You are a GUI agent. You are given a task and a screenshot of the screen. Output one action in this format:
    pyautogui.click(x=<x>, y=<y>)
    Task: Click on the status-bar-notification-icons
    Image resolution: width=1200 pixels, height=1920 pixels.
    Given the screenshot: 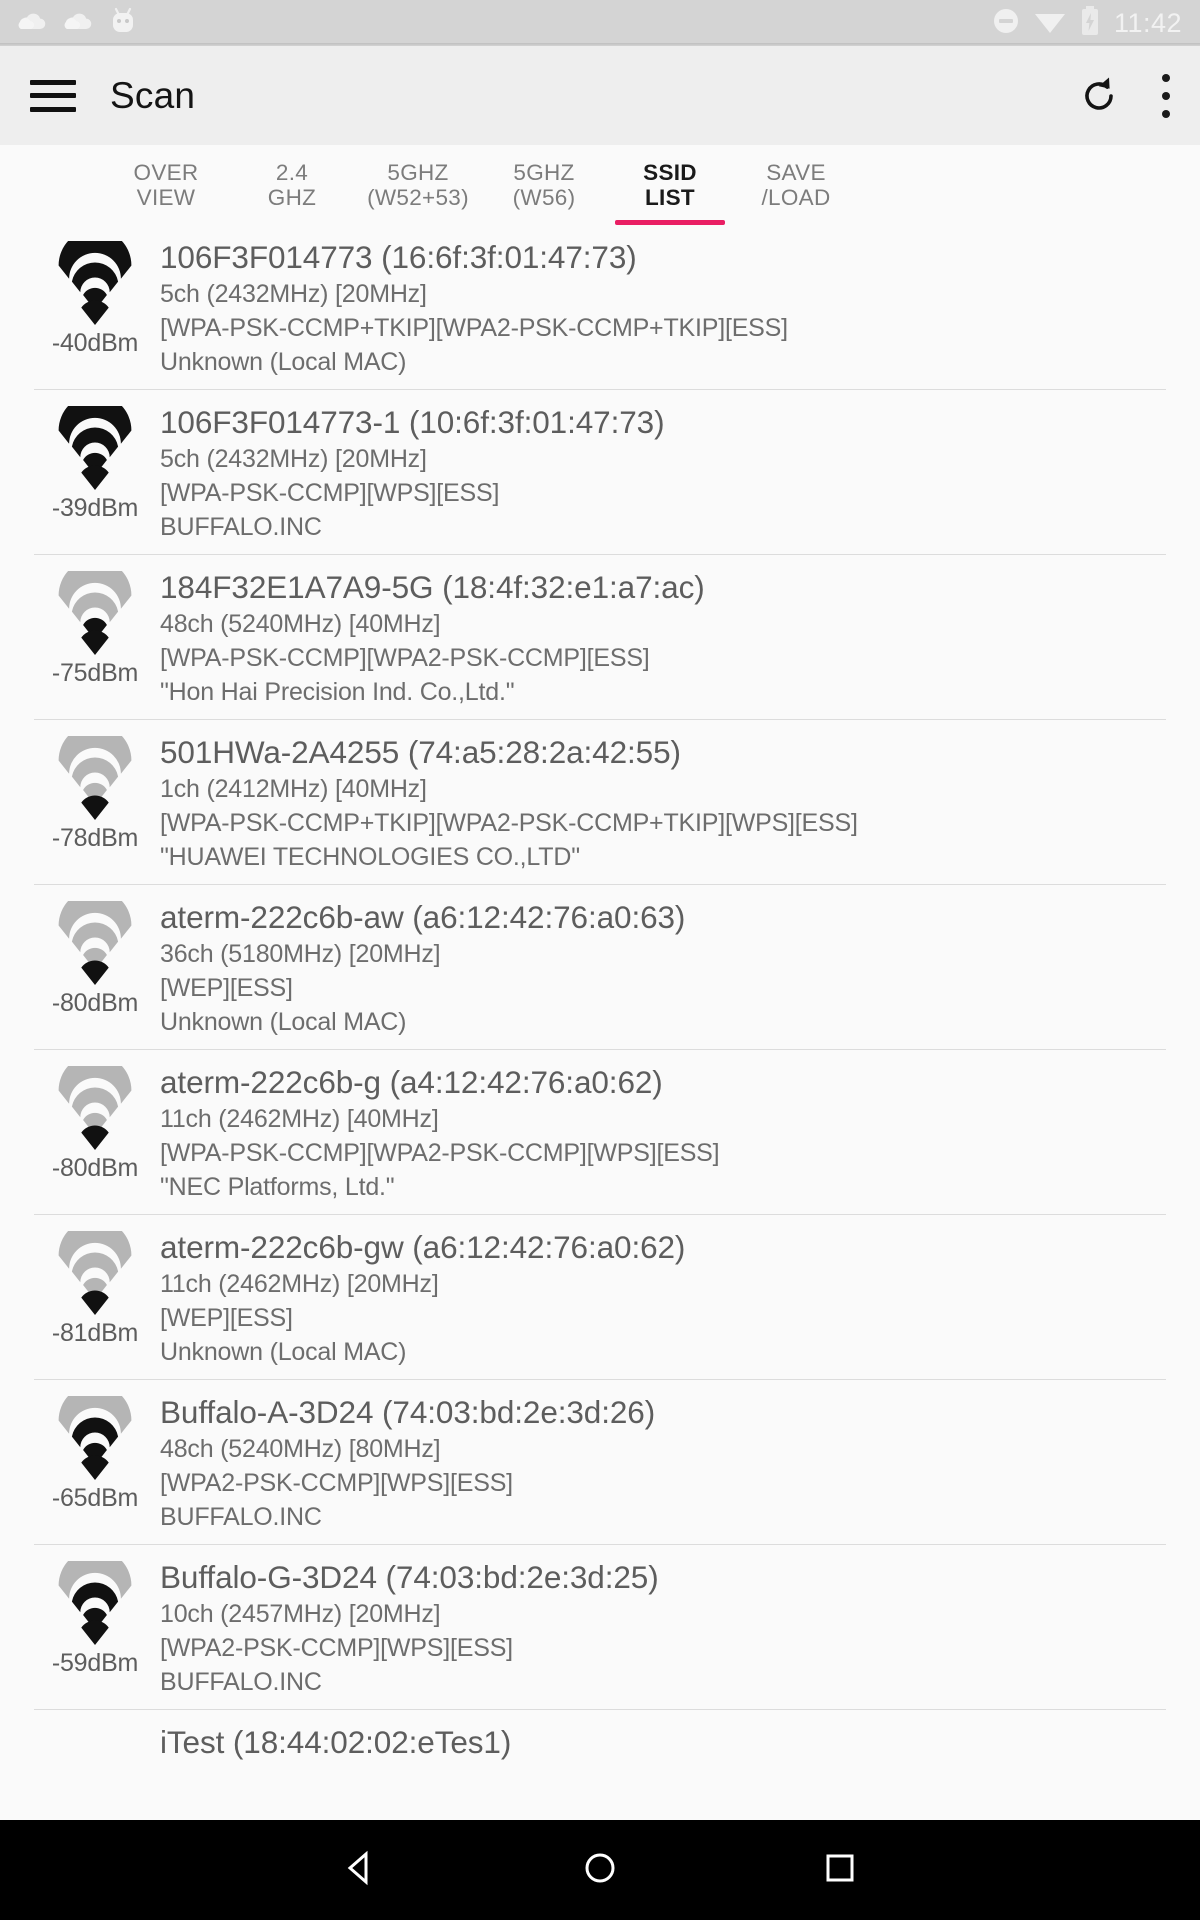 What is the action you would take?
    pyautogui.click(x=77, y=23)
    